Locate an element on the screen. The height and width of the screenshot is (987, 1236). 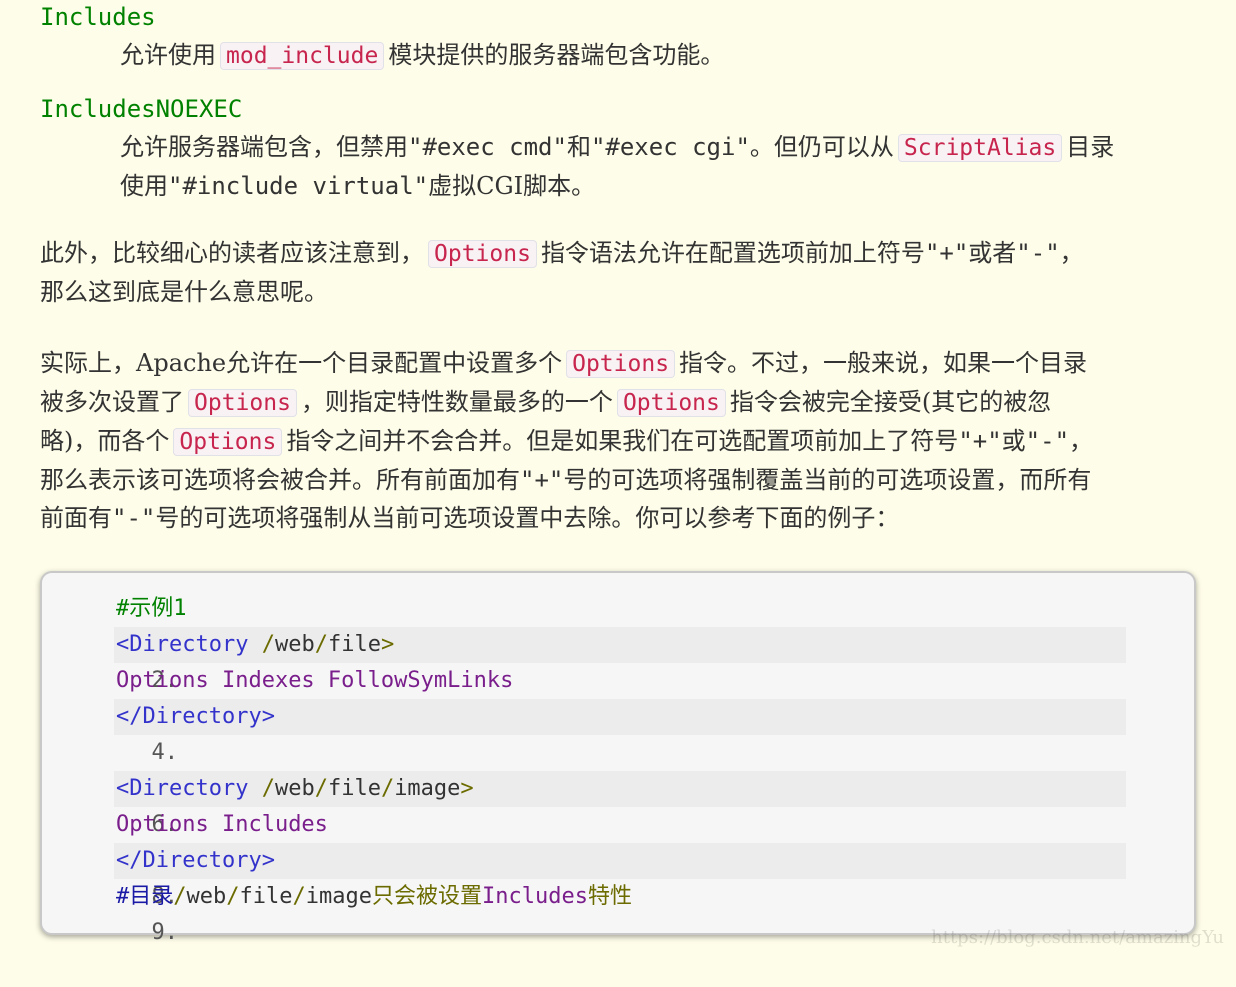
desc-text: 允许服务器端包含，但禁用 is located at coordinates (264, 147).